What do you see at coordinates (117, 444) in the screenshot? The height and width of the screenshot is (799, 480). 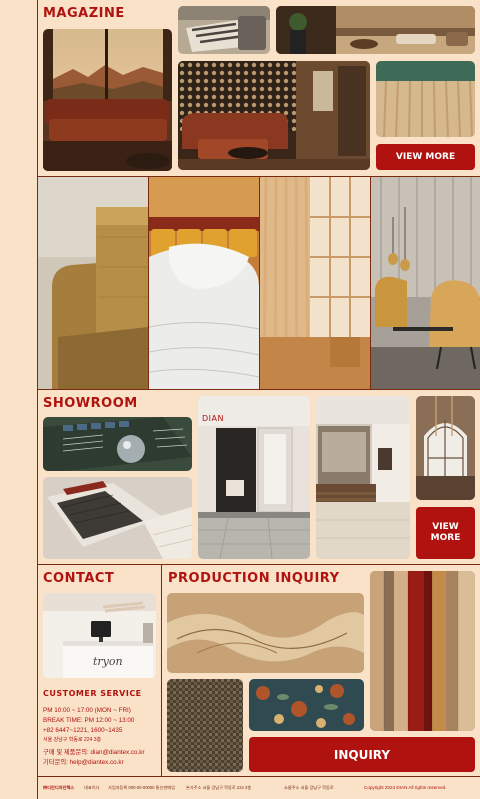 I see `showroom-image-swatch-book` at bounding box center [117, 444].